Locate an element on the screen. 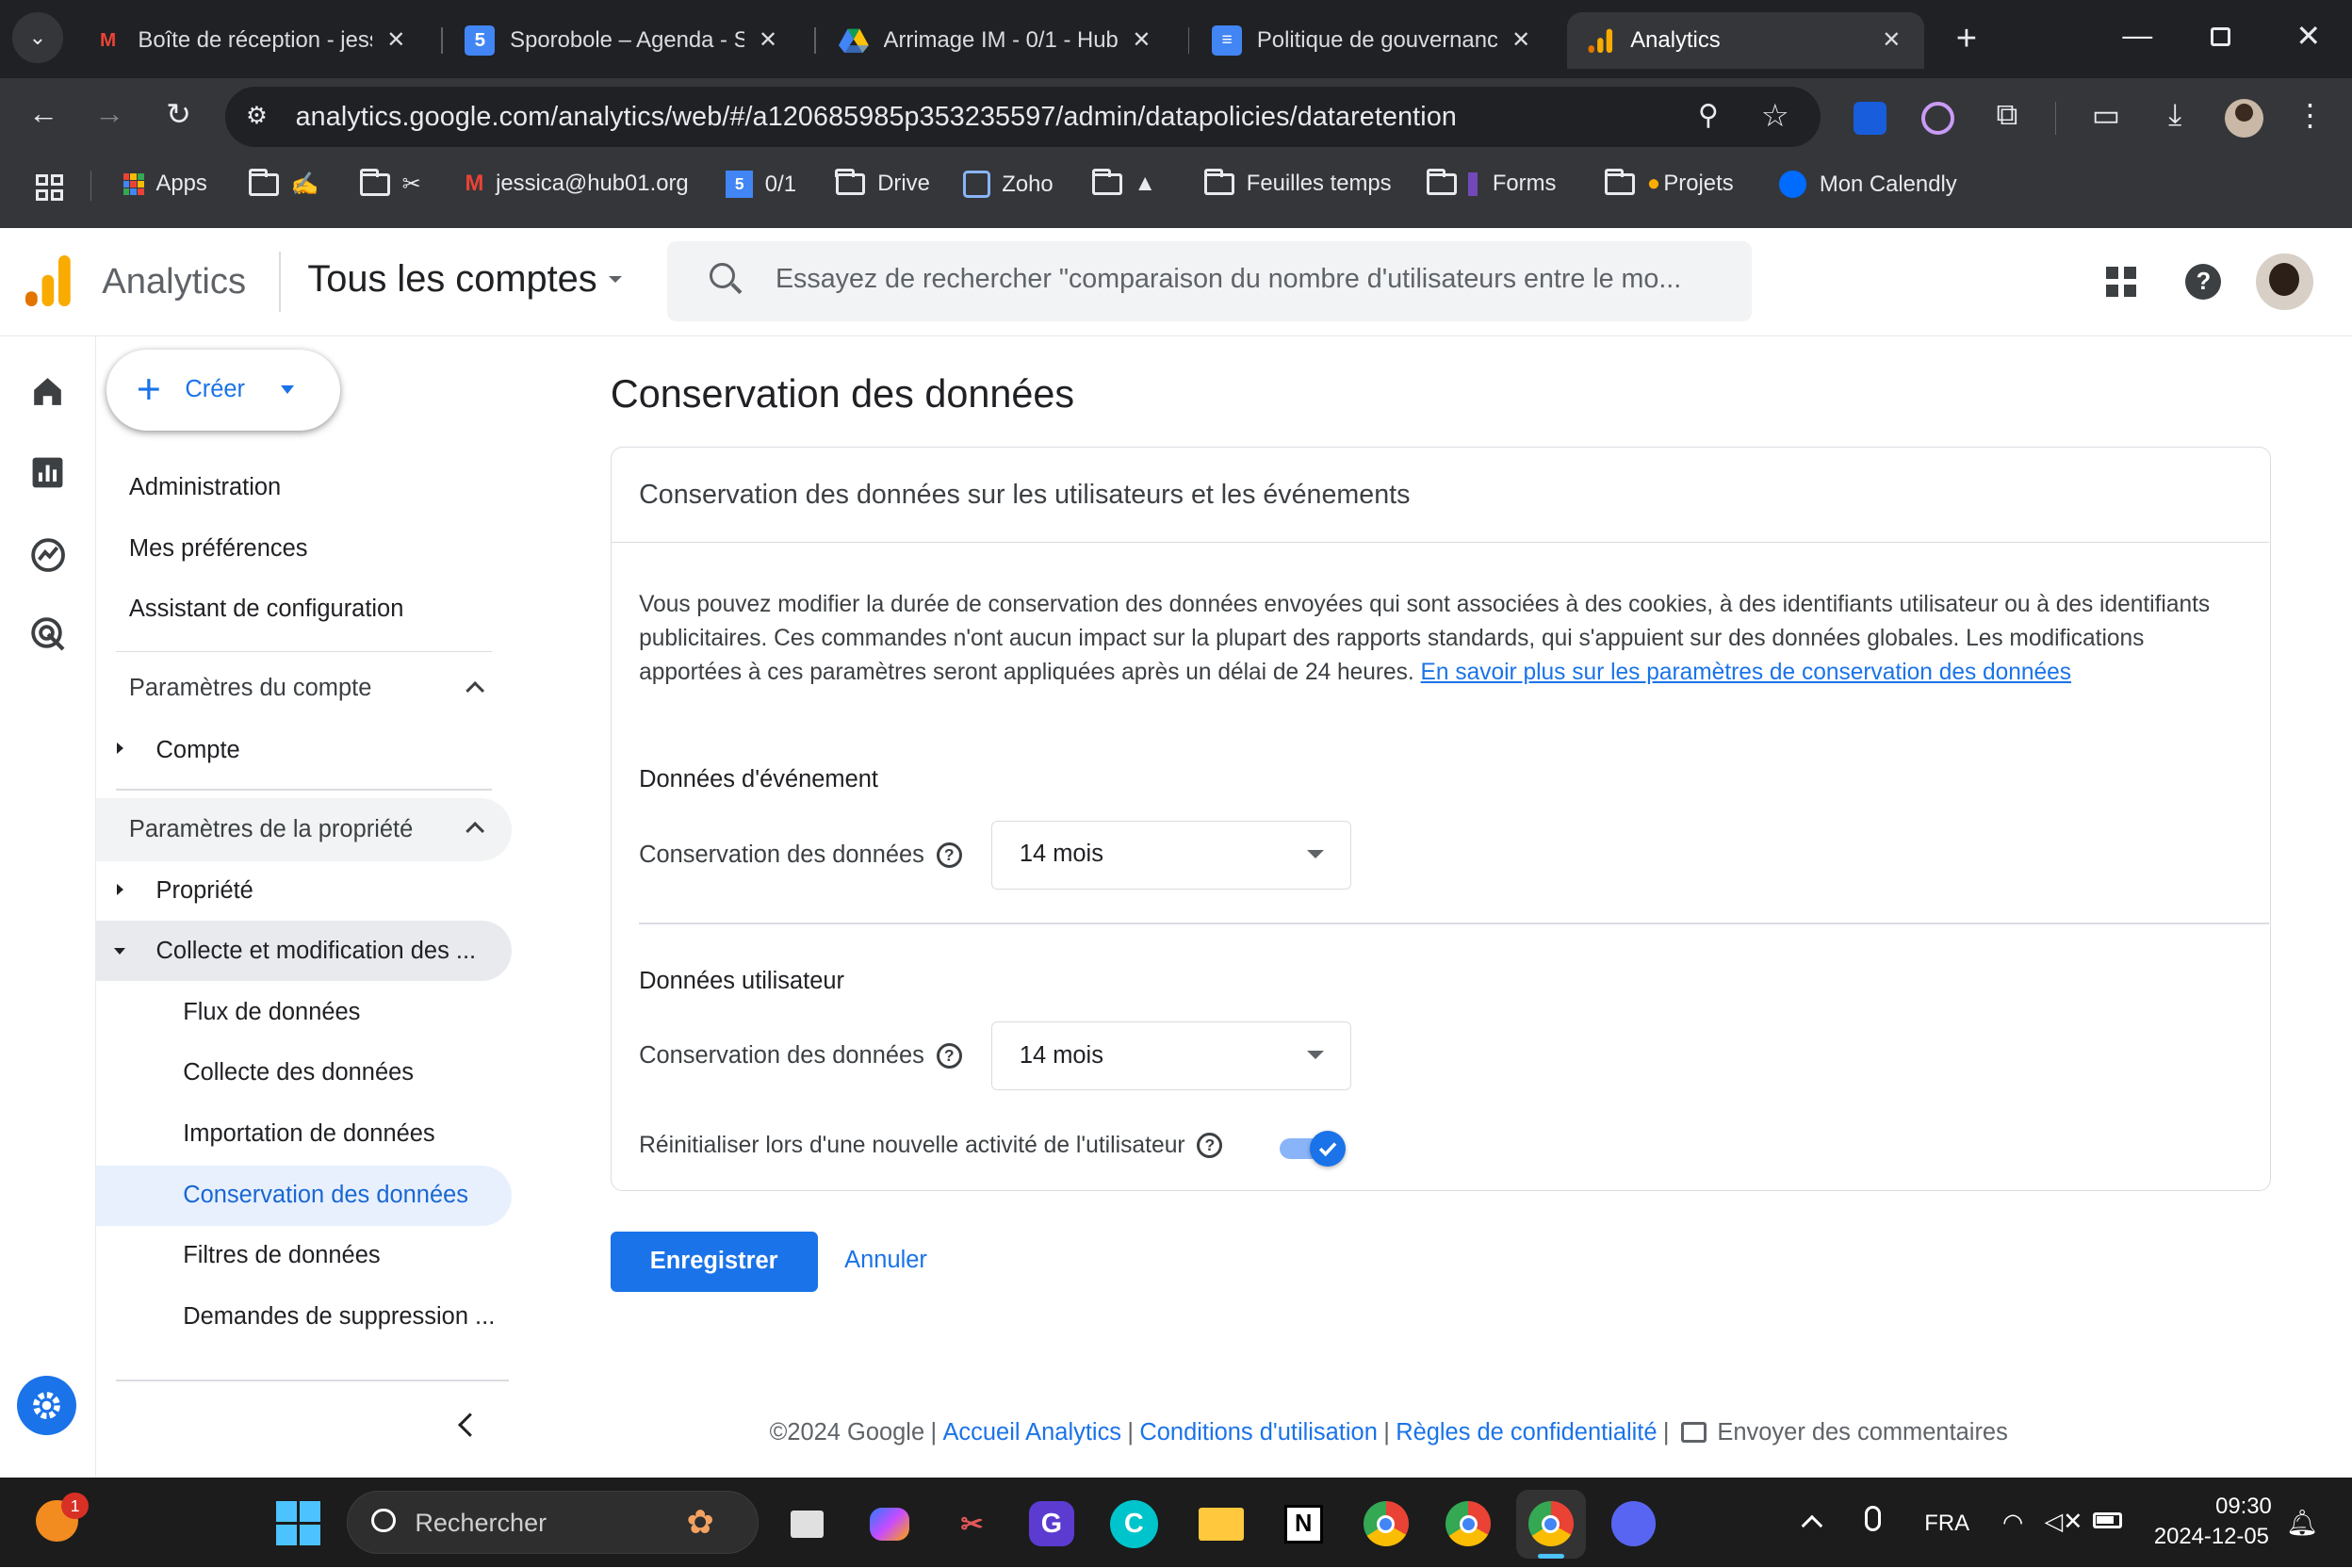 The image size is (2352, 1568). battery-icon is located at coordinates (2108, 1520).